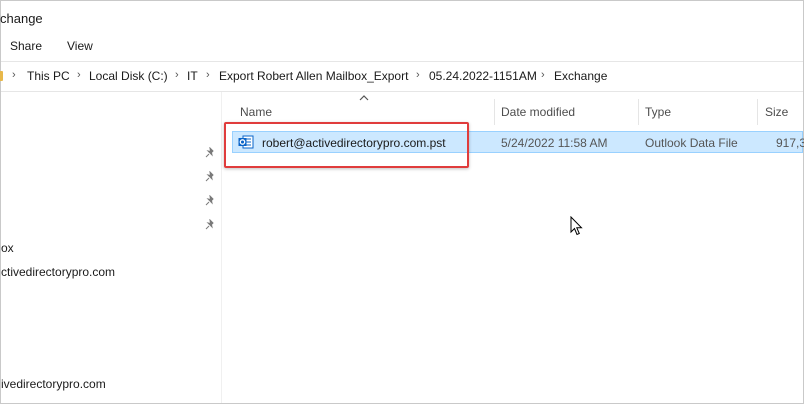 This screenshot has height=404, width=804. Describe the element at coordinates (80, 46) in the screenshot. I see `tab-view: View` at that location.